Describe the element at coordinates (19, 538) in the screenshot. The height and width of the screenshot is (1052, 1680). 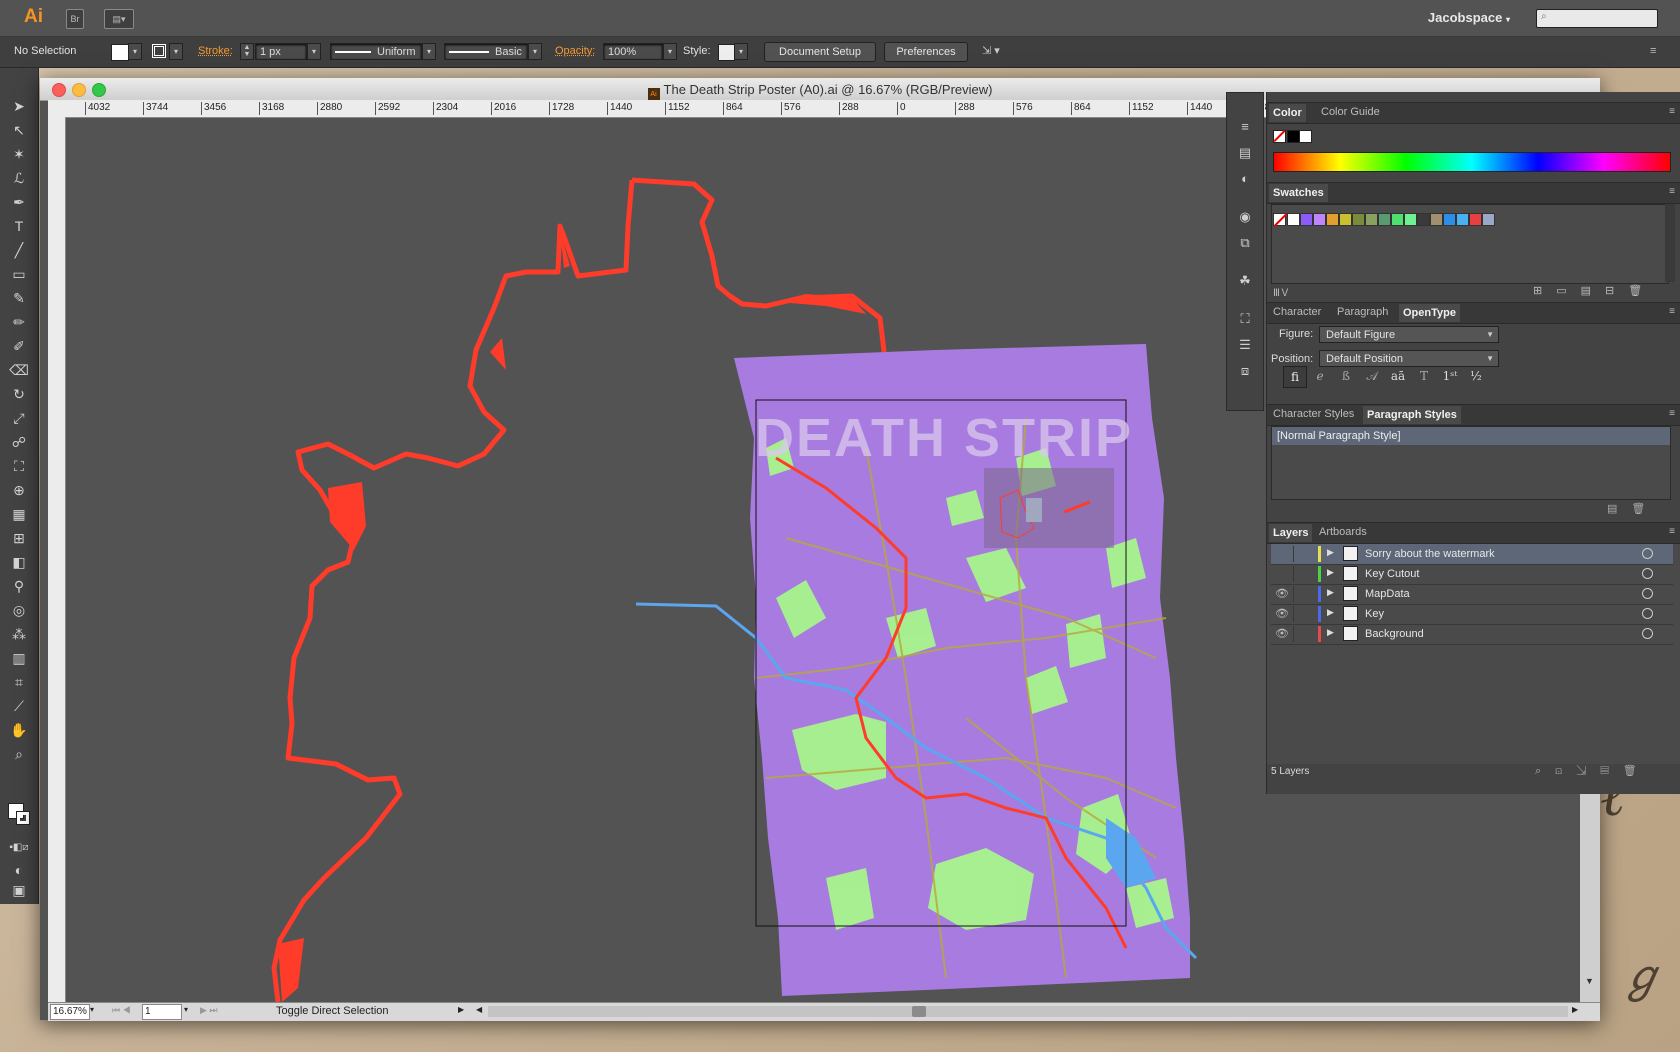
I see `mesh-tool-icon: ⊞` at that location.